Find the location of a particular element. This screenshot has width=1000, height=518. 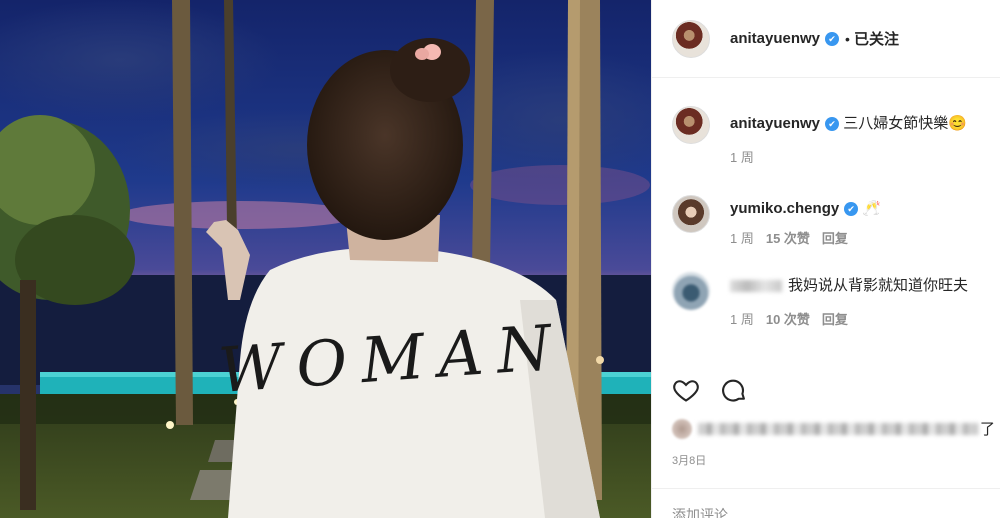

comment-text: 🥂 is located at coordinates (872, 208).